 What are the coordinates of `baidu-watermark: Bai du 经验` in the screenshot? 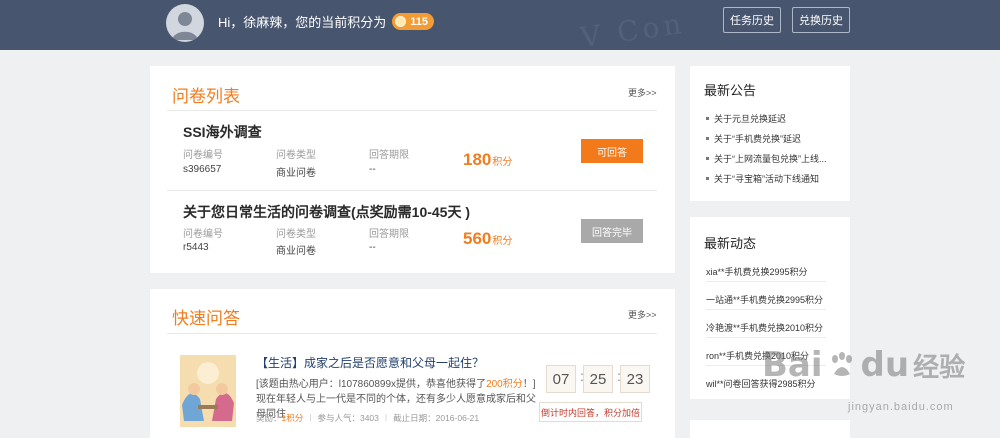 It's located at (863, 365).